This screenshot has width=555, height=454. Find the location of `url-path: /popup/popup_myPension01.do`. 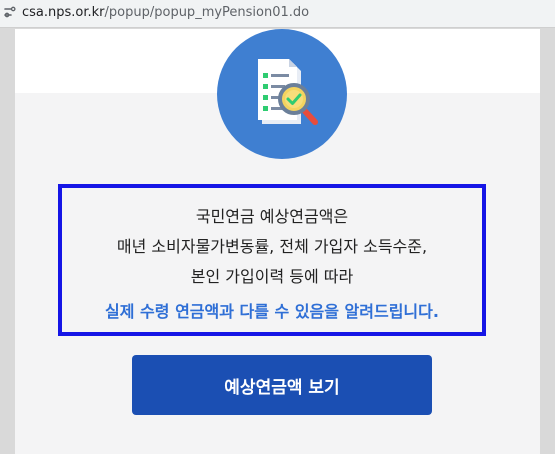

url-path: /popup/popup_myPension01.do is located at coordinates (207, 12).